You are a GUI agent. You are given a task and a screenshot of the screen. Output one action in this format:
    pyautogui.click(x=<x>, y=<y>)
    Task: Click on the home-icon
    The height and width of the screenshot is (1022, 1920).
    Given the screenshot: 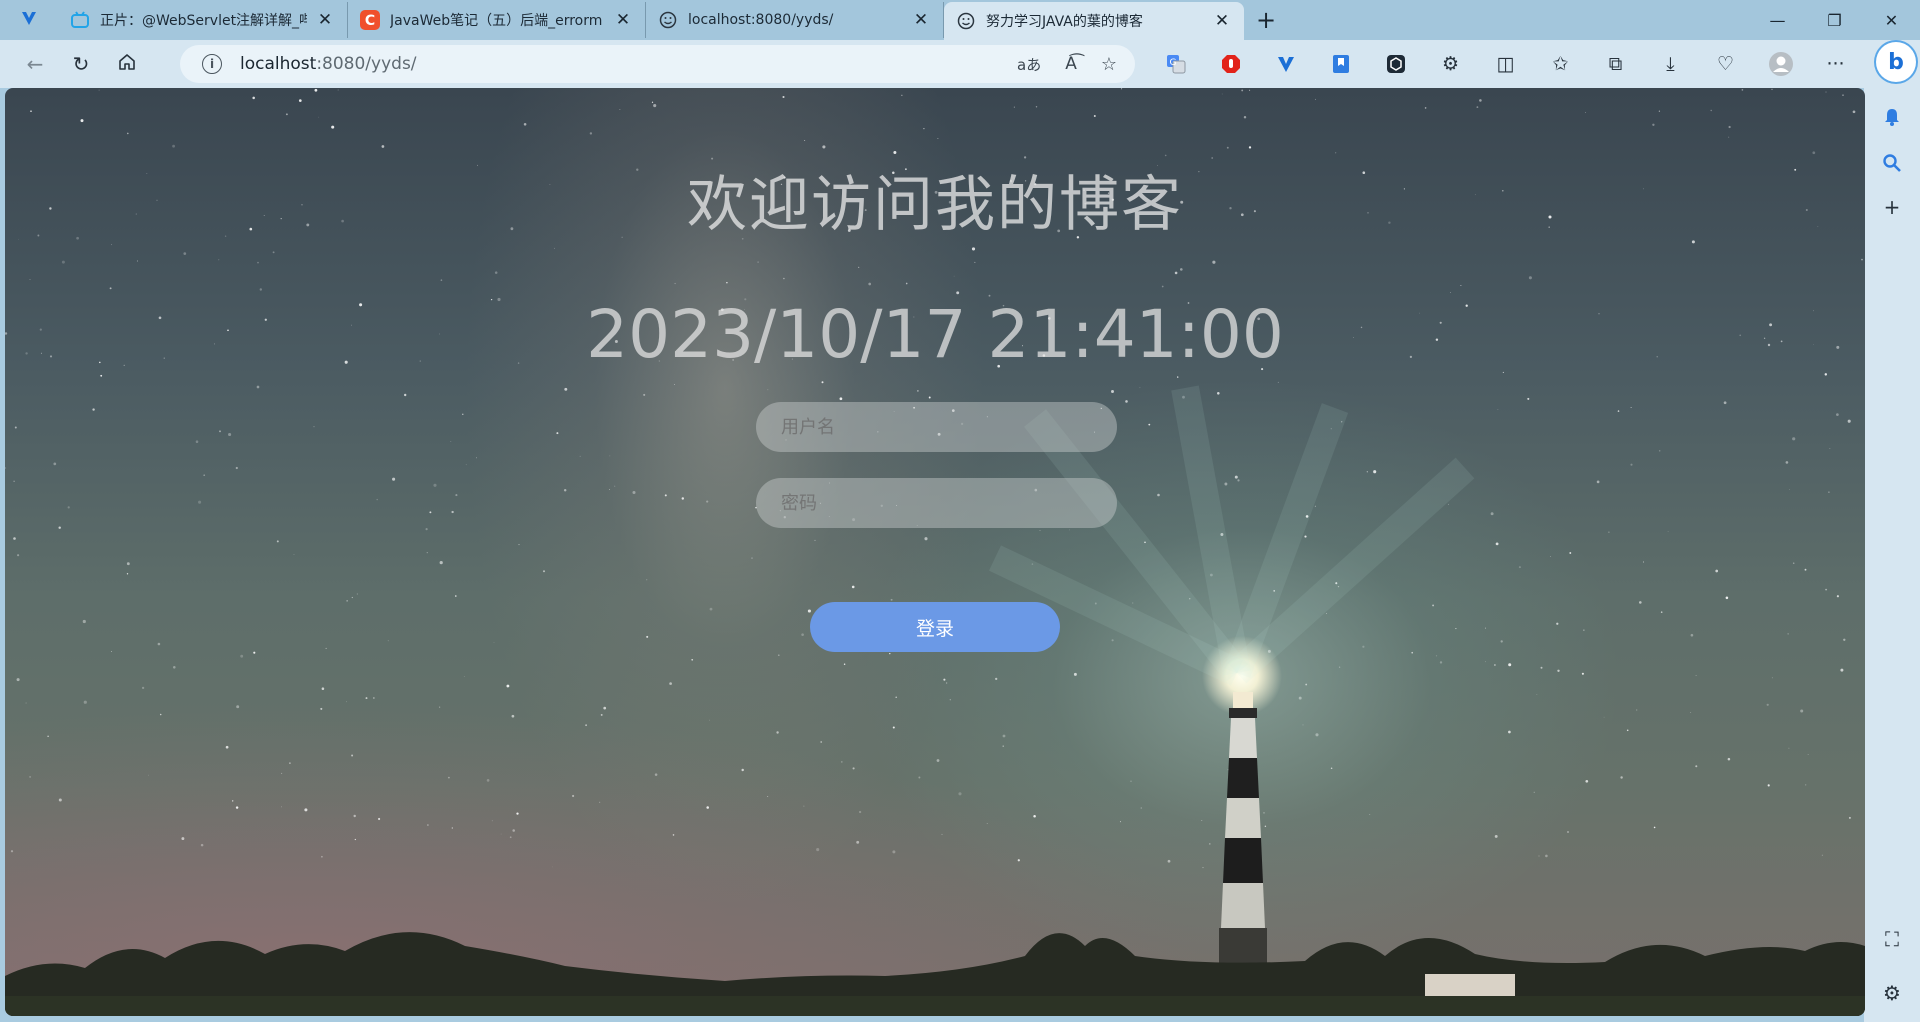 What is the action you would take?
    pyautogui.click(x=127, y=64)
    